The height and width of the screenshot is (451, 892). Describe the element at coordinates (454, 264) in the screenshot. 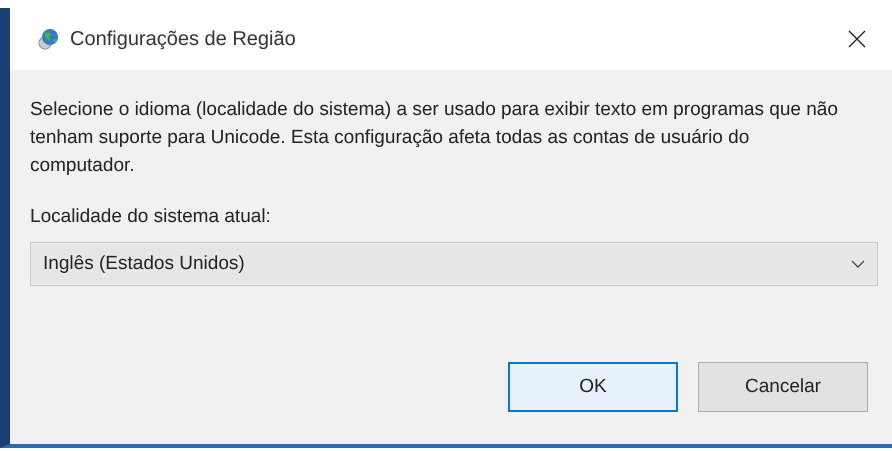

I see `locale-dropdown: Inglês (Estados Unidos)` at that location.